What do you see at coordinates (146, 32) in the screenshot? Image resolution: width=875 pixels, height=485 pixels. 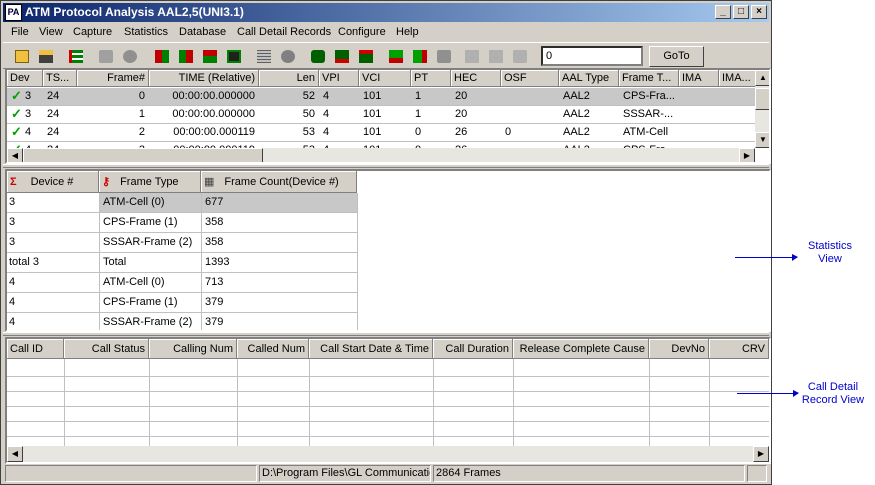 I see `menu-statistics: Statistics` at bounding box center [146, 32].